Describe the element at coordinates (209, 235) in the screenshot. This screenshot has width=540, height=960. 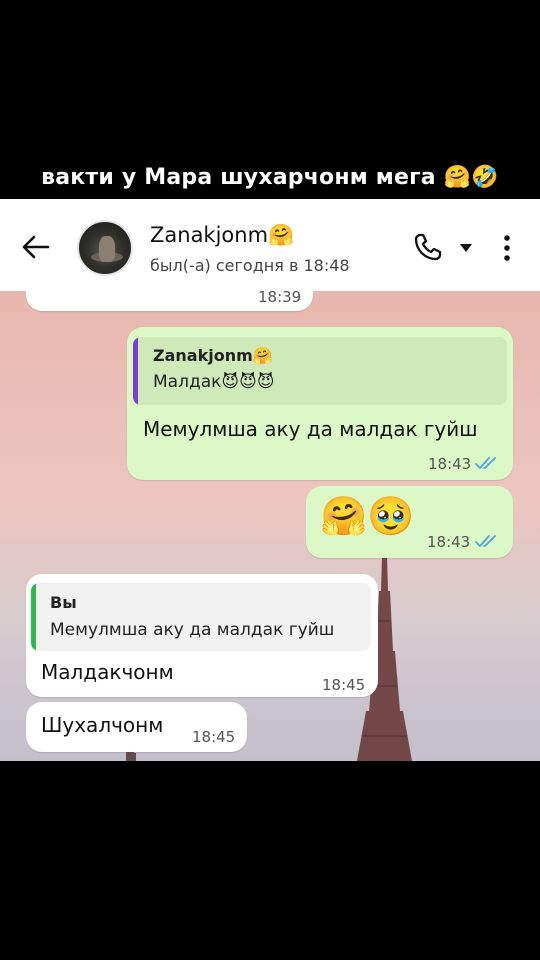
I see `contact-name-text: Zanakjonm` at that location.